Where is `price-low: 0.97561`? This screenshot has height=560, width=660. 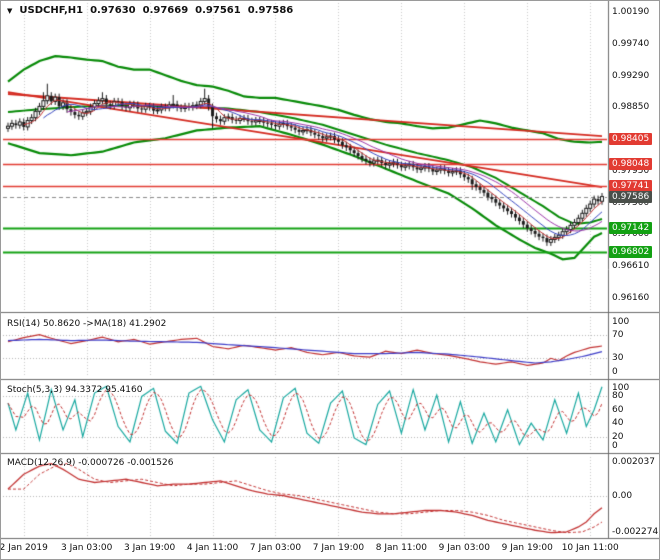 price-low: 0.97561 is located at coordinates (218, 10).